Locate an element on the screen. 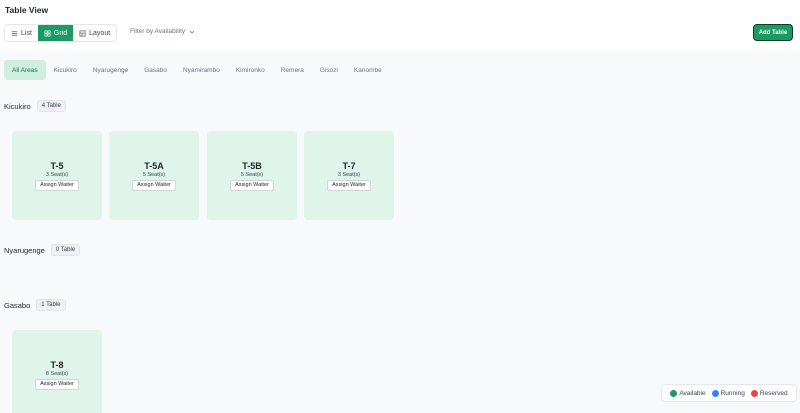 The width and height of the screenshot is (800, 413). legend-label: Running is located at coordinates (732, 393).